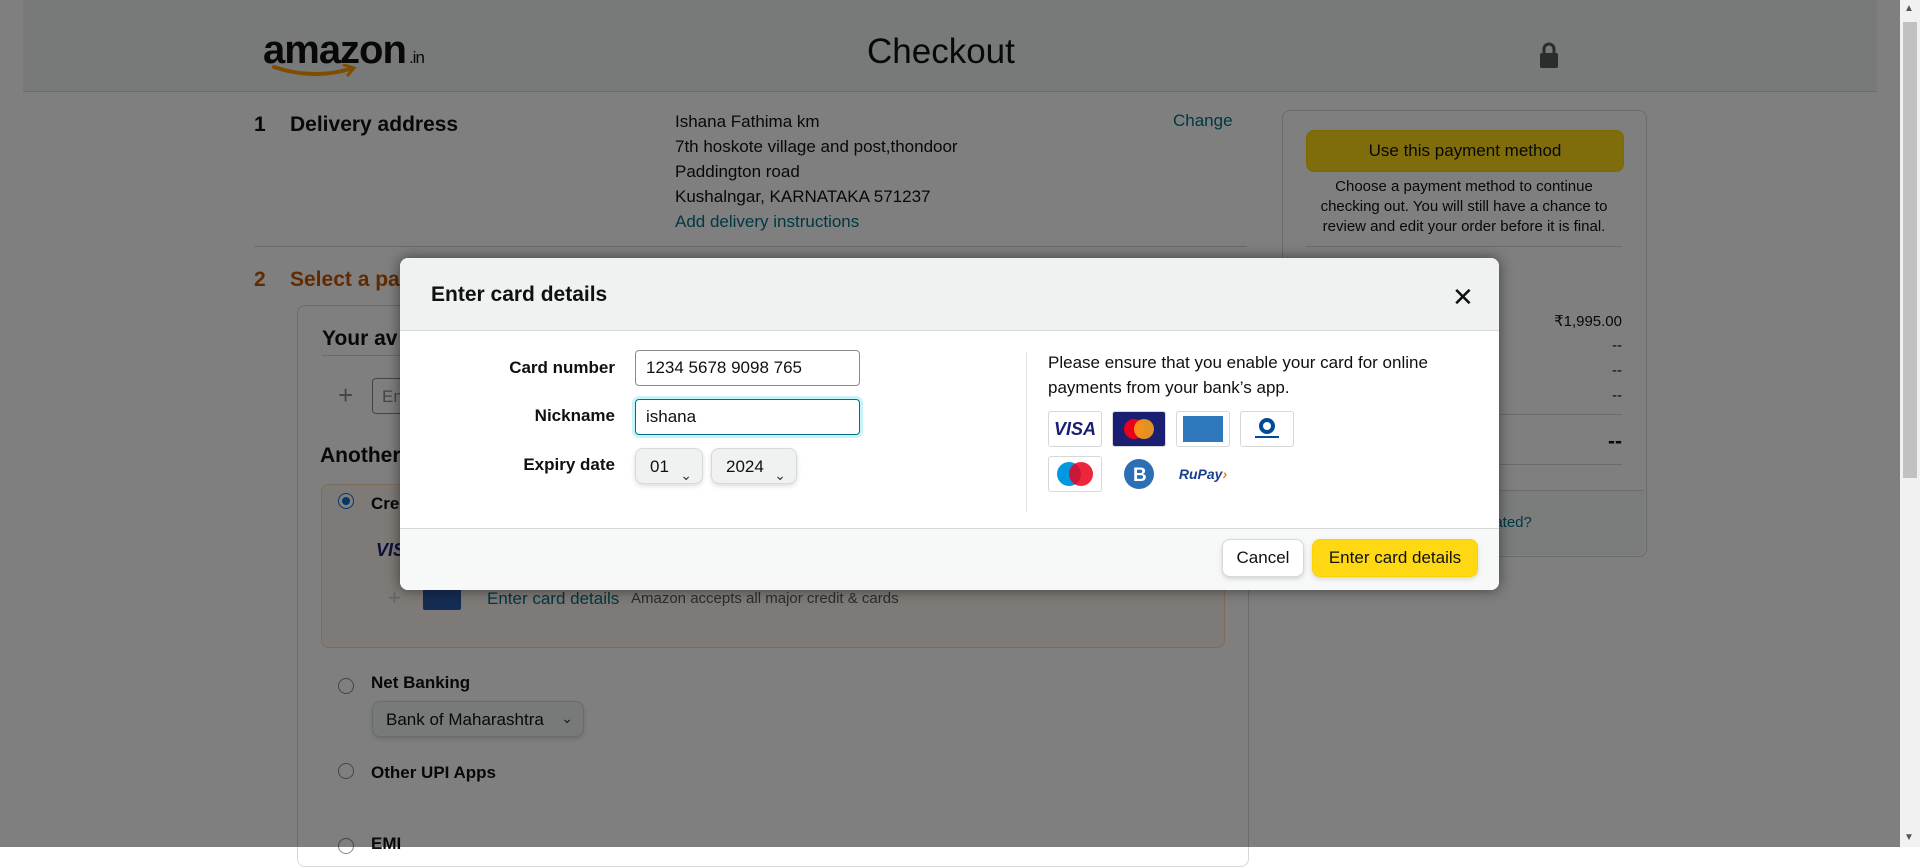 The height and width of the screenshot is (867, 1920). Describe the element at coordinates (1910, 250) in the screenshot. I see `scrollbar-thumb` at that location.